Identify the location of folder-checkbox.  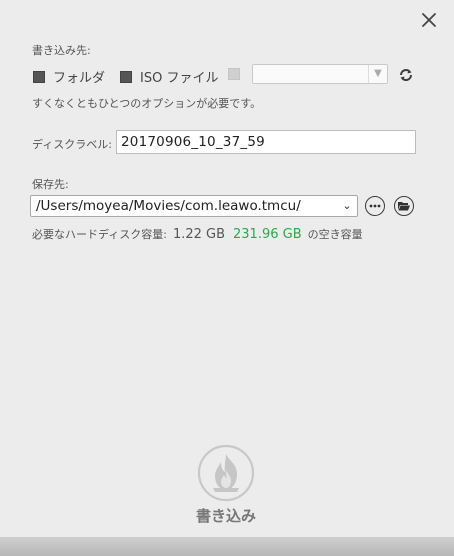
(39, 76).